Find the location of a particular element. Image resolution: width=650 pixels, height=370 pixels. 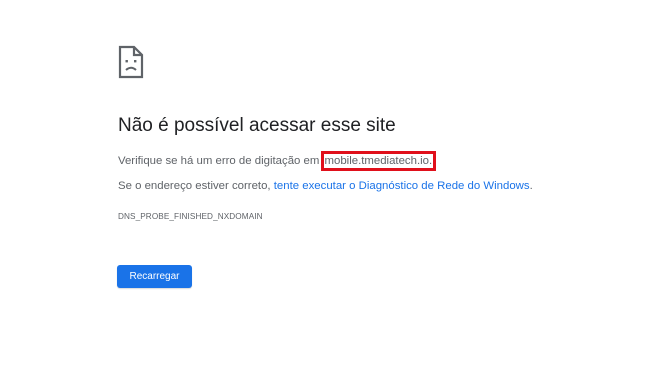

sad-page-icon is located at coordinates (131, 62).